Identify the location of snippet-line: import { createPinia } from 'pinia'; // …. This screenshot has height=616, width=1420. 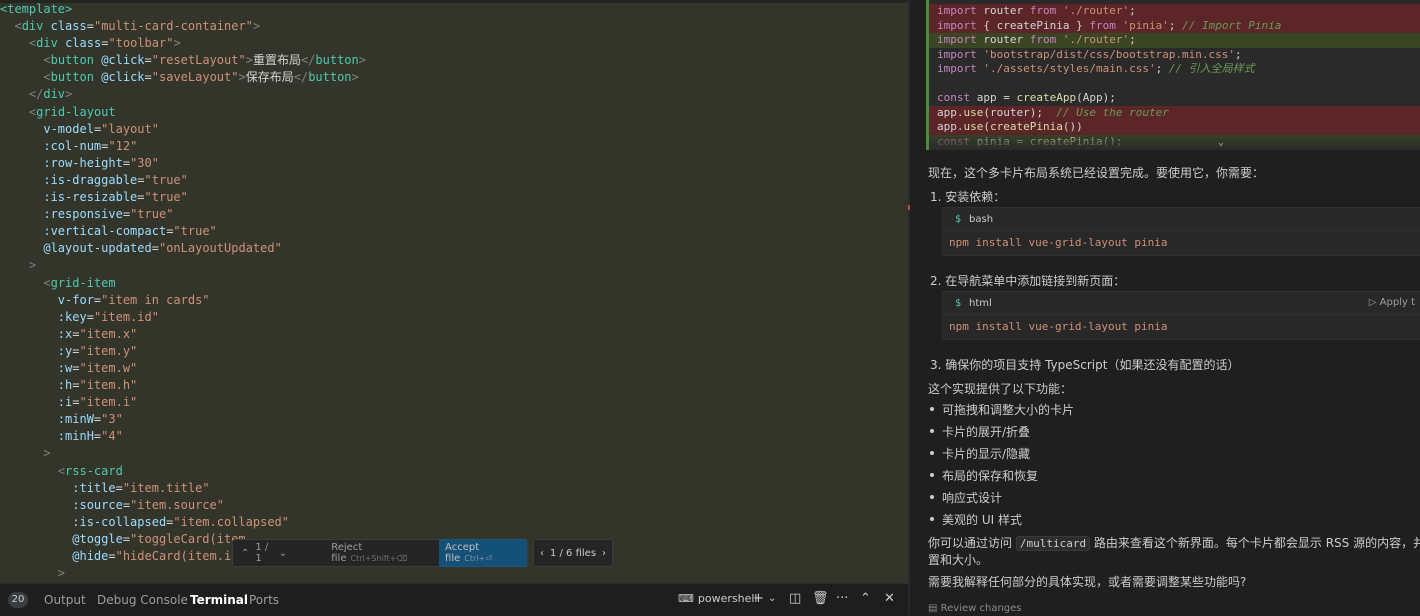
(1109, 26).